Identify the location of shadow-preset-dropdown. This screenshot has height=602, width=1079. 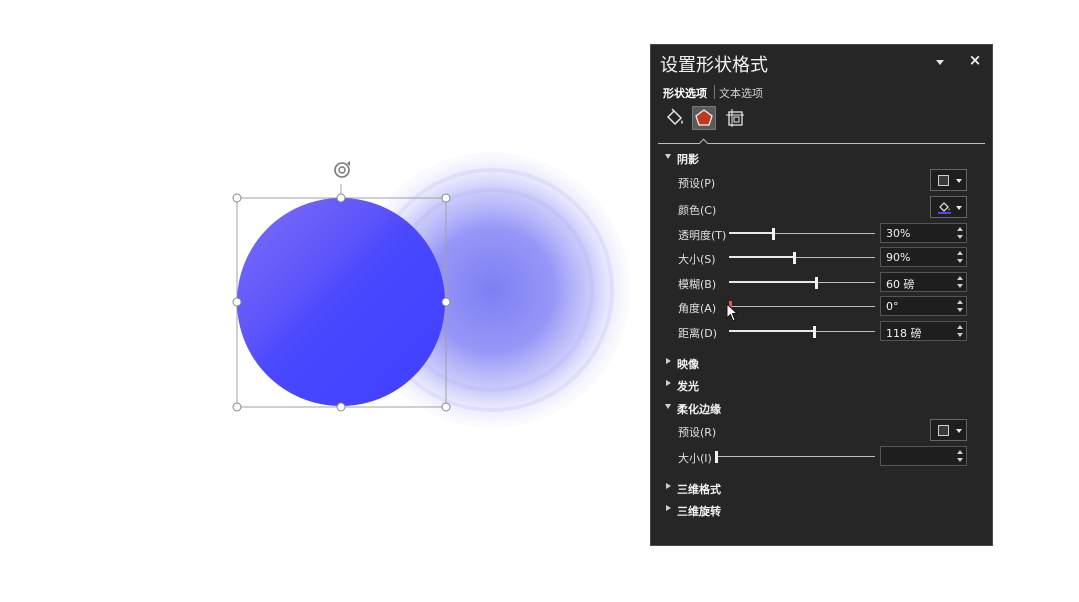
(948, 180).